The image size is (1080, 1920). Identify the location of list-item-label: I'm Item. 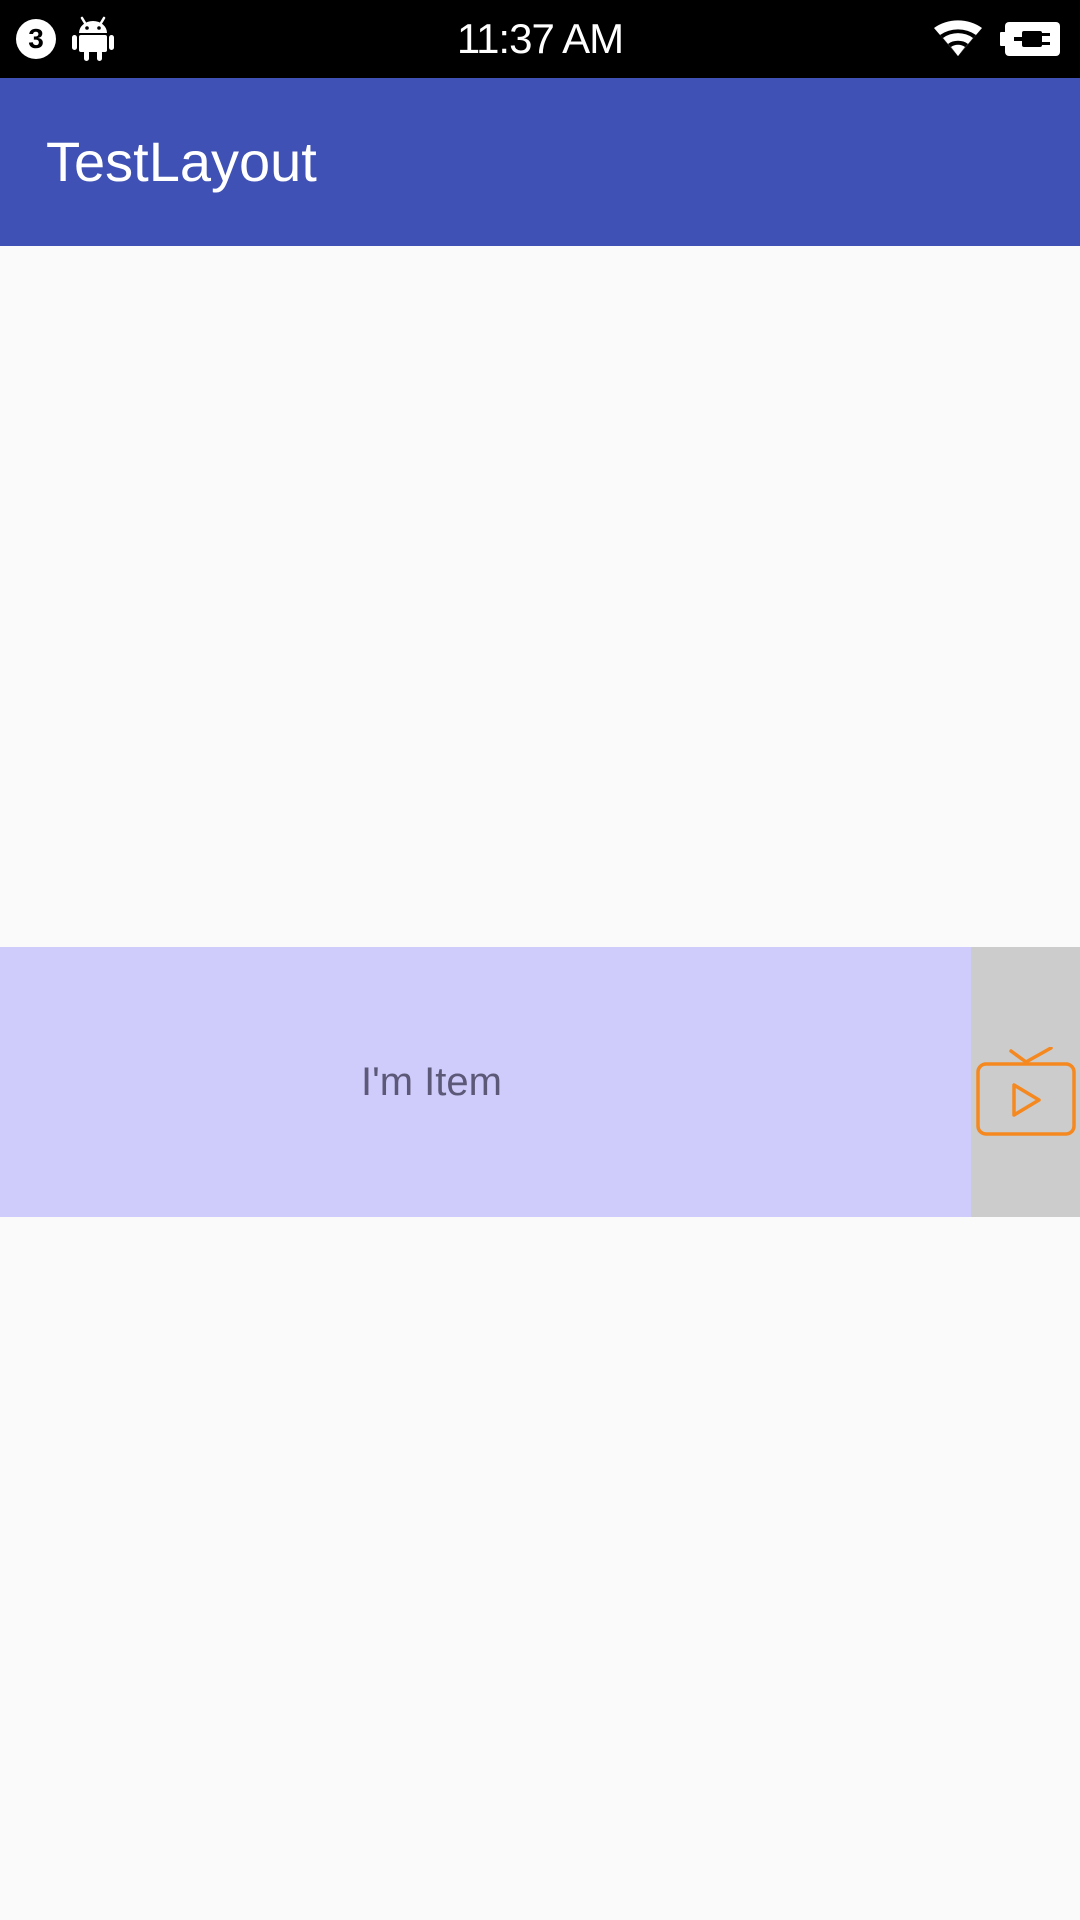
(431, 1081).